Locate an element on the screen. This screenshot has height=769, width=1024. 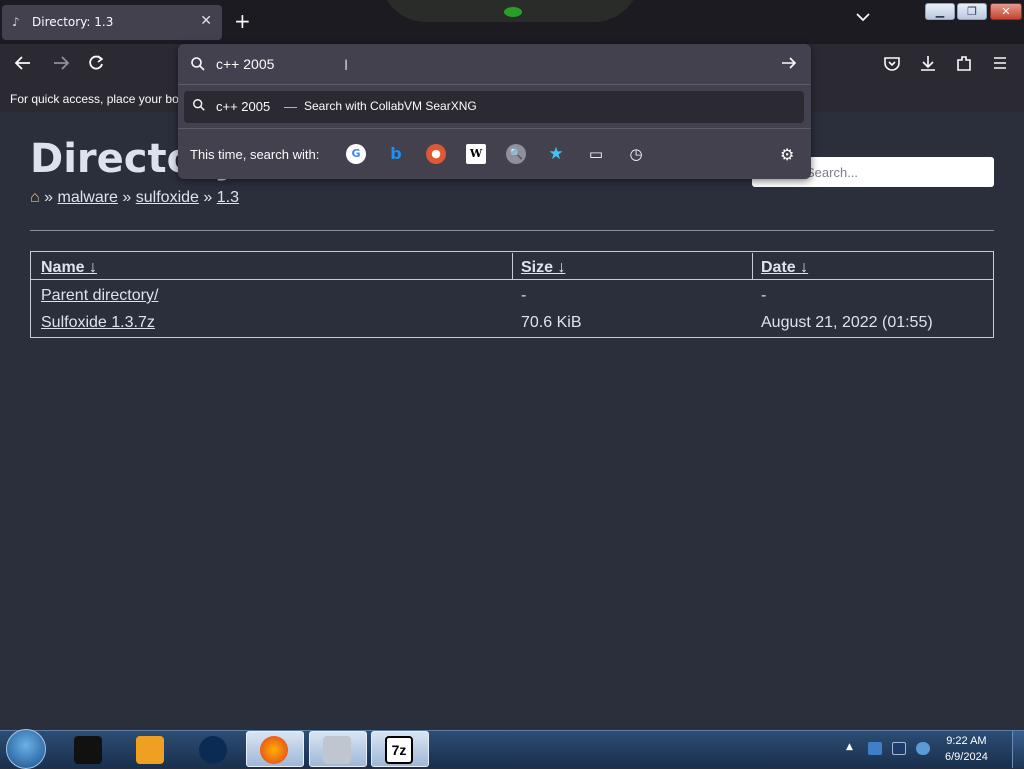
header-size: Size ↓ is located at coordinates (543, 268).